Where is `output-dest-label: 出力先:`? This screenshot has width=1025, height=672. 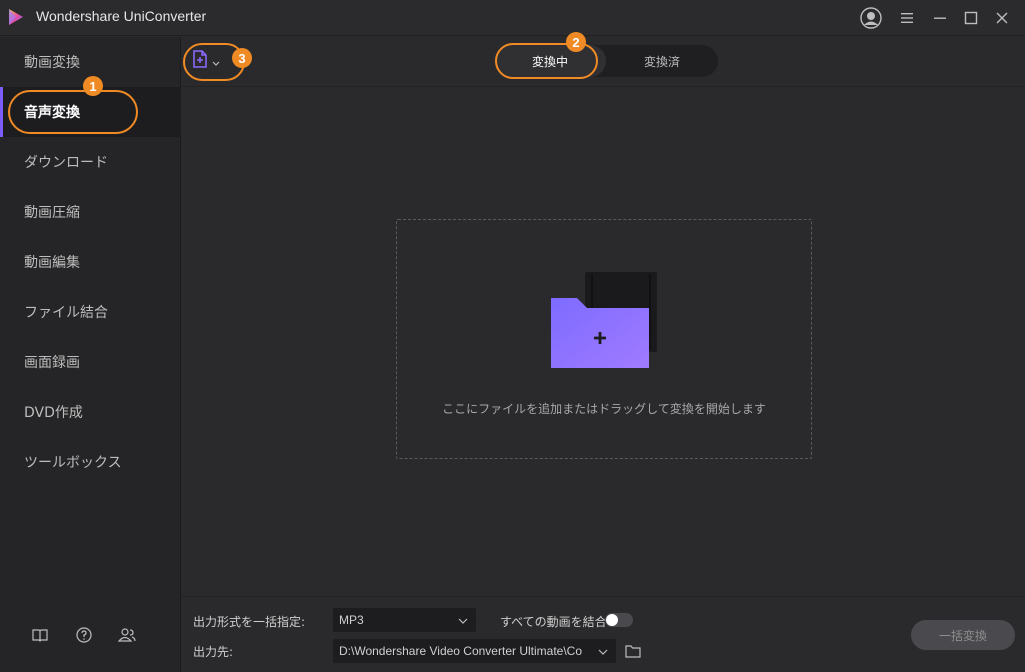 output-dest-label: 出力先: is located at coordinates (213, 652).